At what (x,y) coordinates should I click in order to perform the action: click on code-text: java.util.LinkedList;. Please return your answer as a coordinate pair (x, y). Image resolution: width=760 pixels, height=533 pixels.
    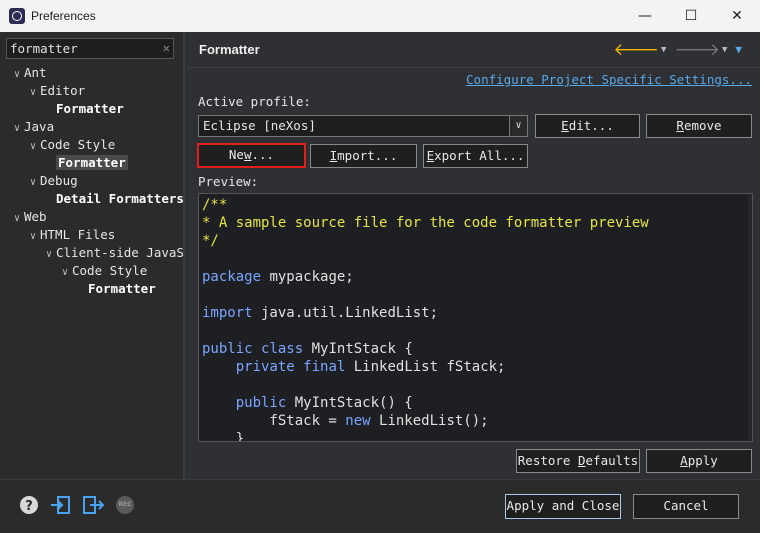
    Looking at the image, I should click on (345, 313).